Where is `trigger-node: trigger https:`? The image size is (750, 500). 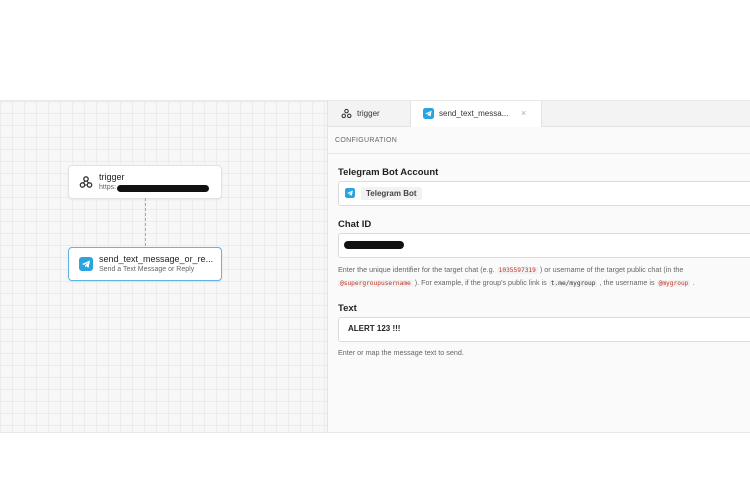
trigger-node: trigger https: is located at coordinates (145, 182).